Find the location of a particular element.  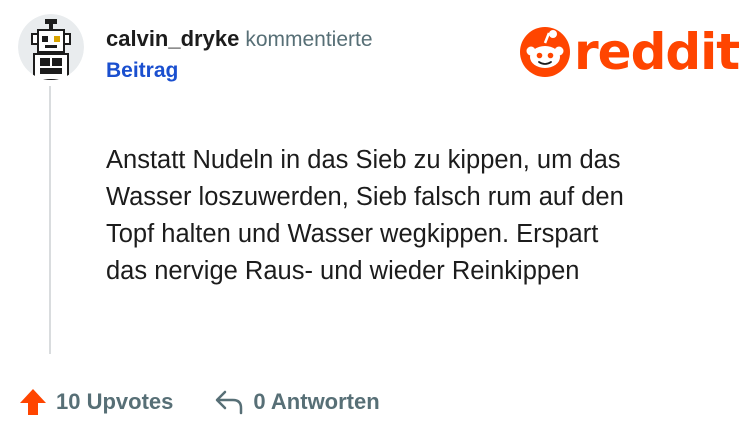

avatar is located at coordinates (51, 47).